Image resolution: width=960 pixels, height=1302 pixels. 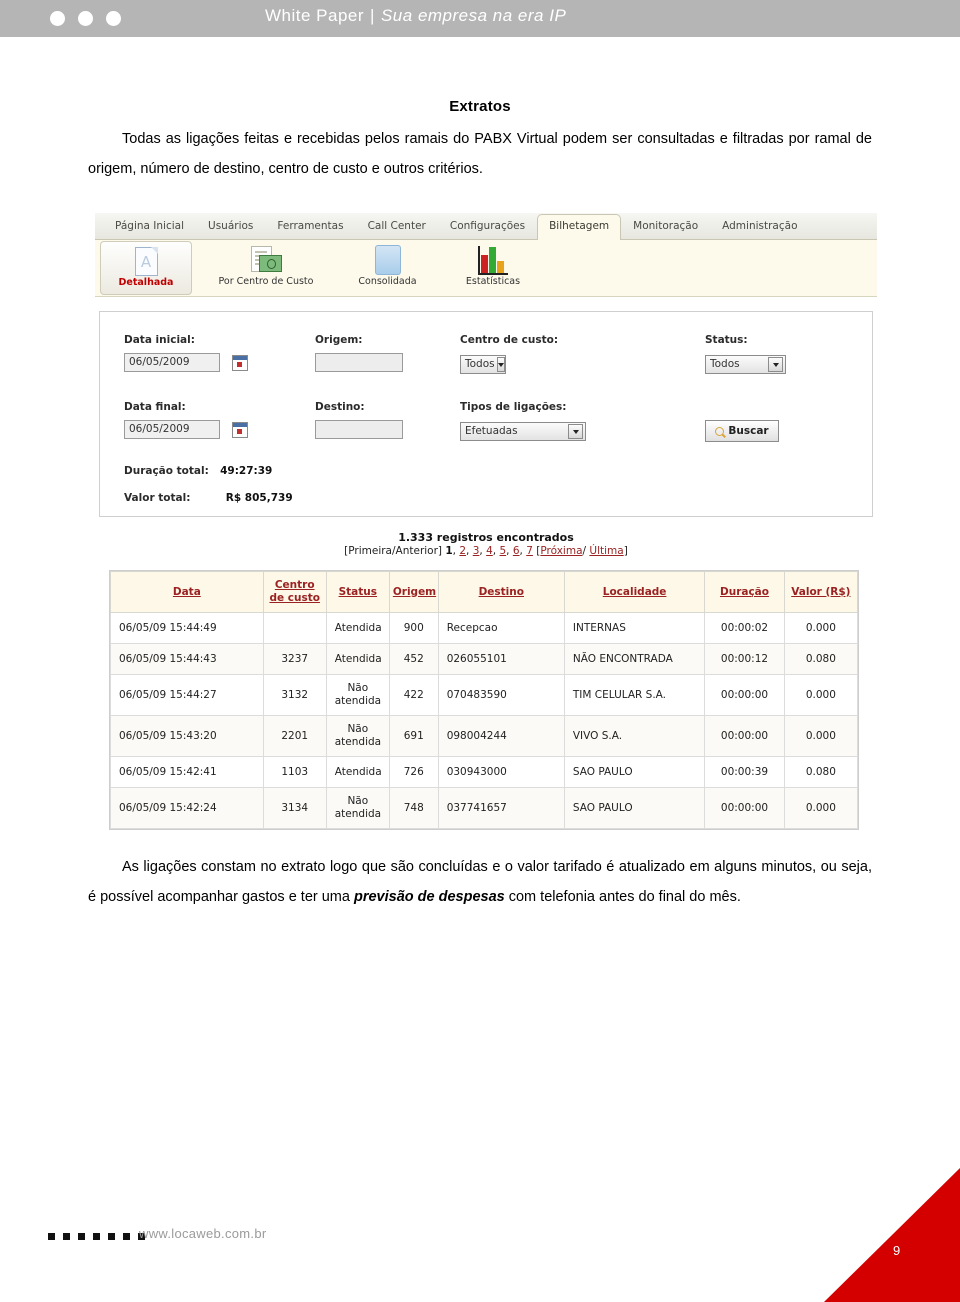 What do you see at coordinates (149, 227) in the screenshot?
I see `tab-pagina-inicial: Página Inicial` at bounding box center [149, 227].